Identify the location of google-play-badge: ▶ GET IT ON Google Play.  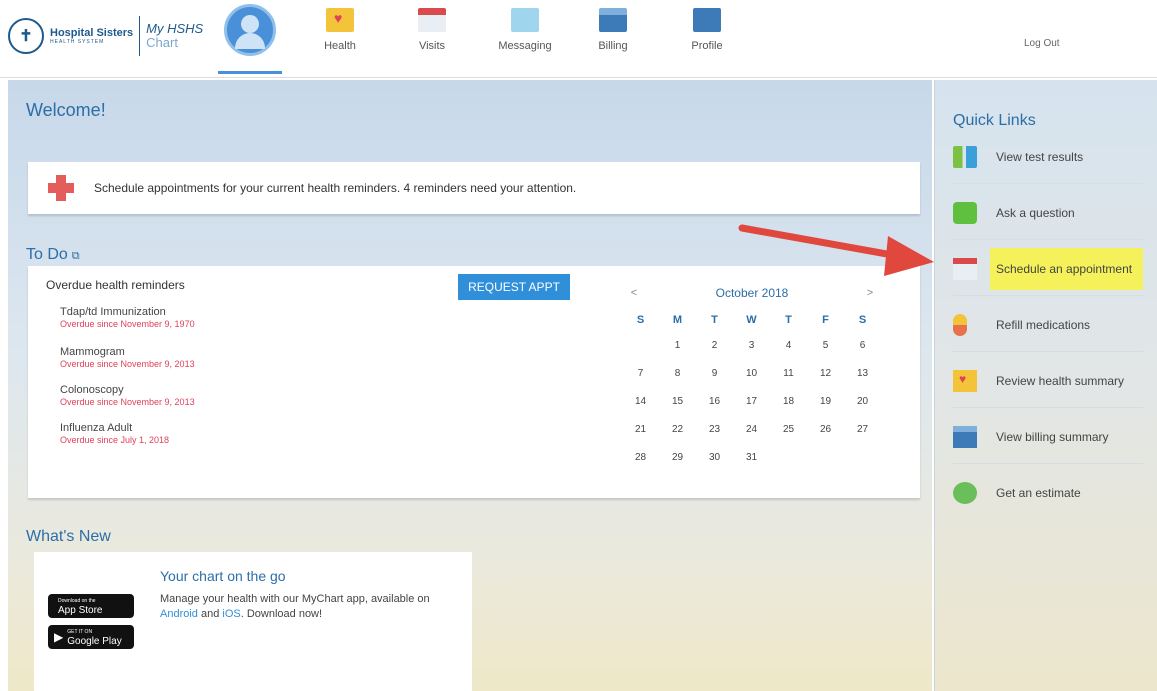
(91, 637).